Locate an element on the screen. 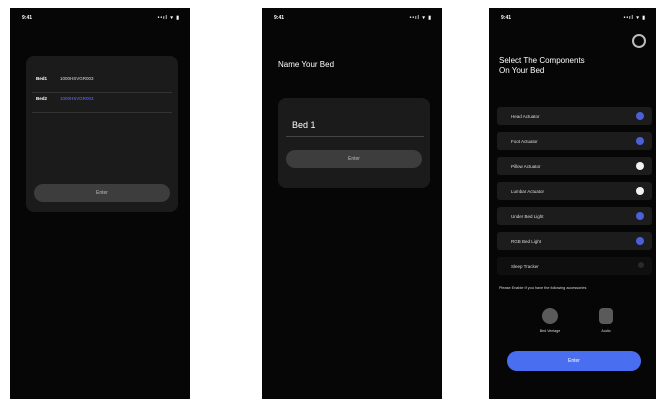  component-label: Under Bed Light is located at coordinates (527, 216).